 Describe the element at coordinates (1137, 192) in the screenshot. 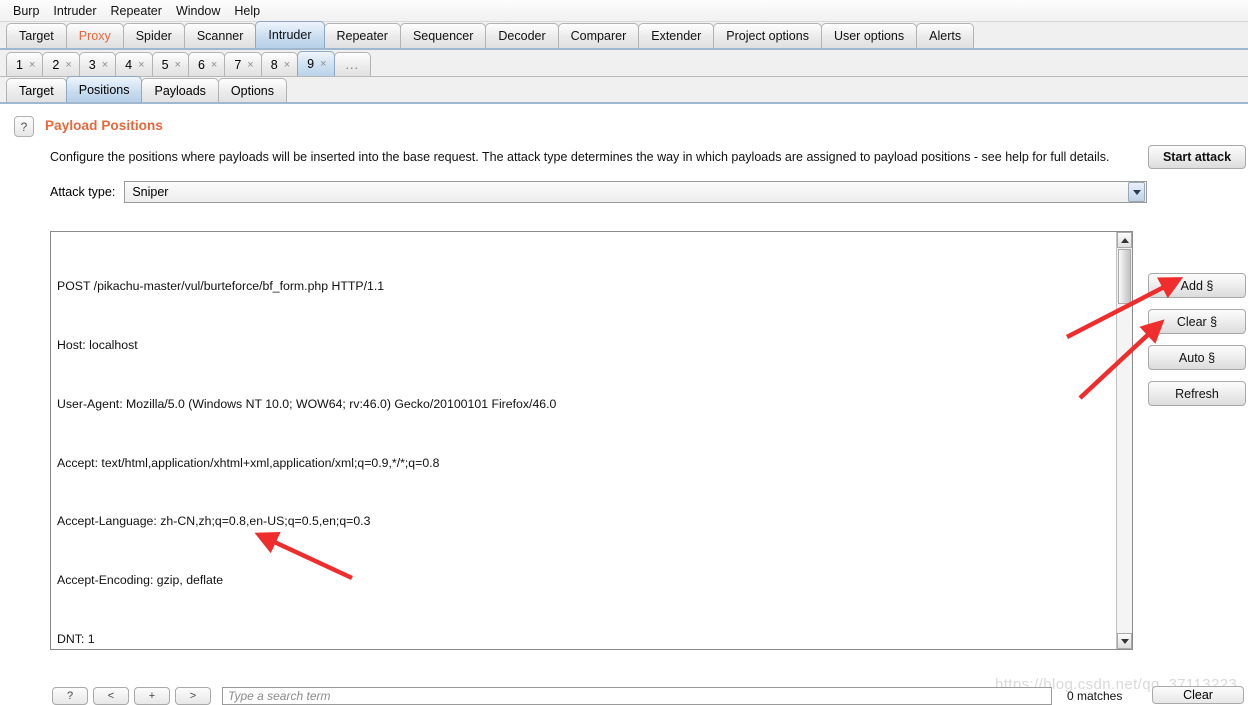

I see `chevron-down-icon` at that location.